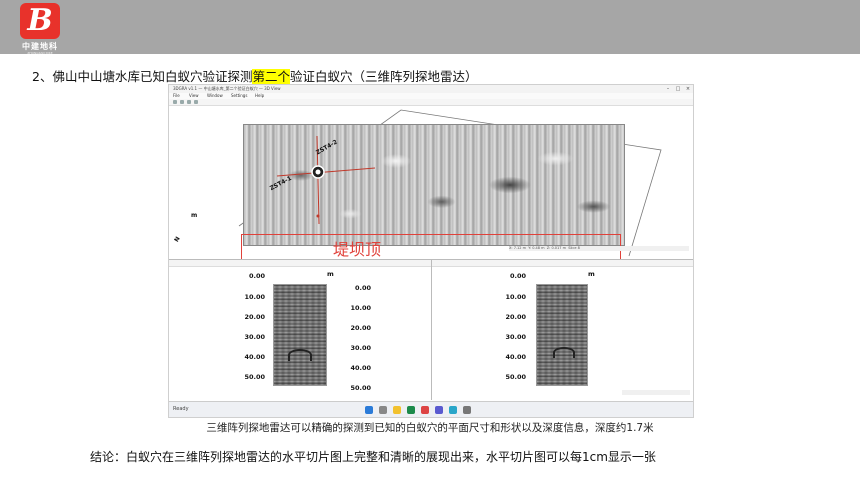 This screenshot has width=860, height=484. I want to click on profile-left-tick-4: 40.00, so click(254, 357).